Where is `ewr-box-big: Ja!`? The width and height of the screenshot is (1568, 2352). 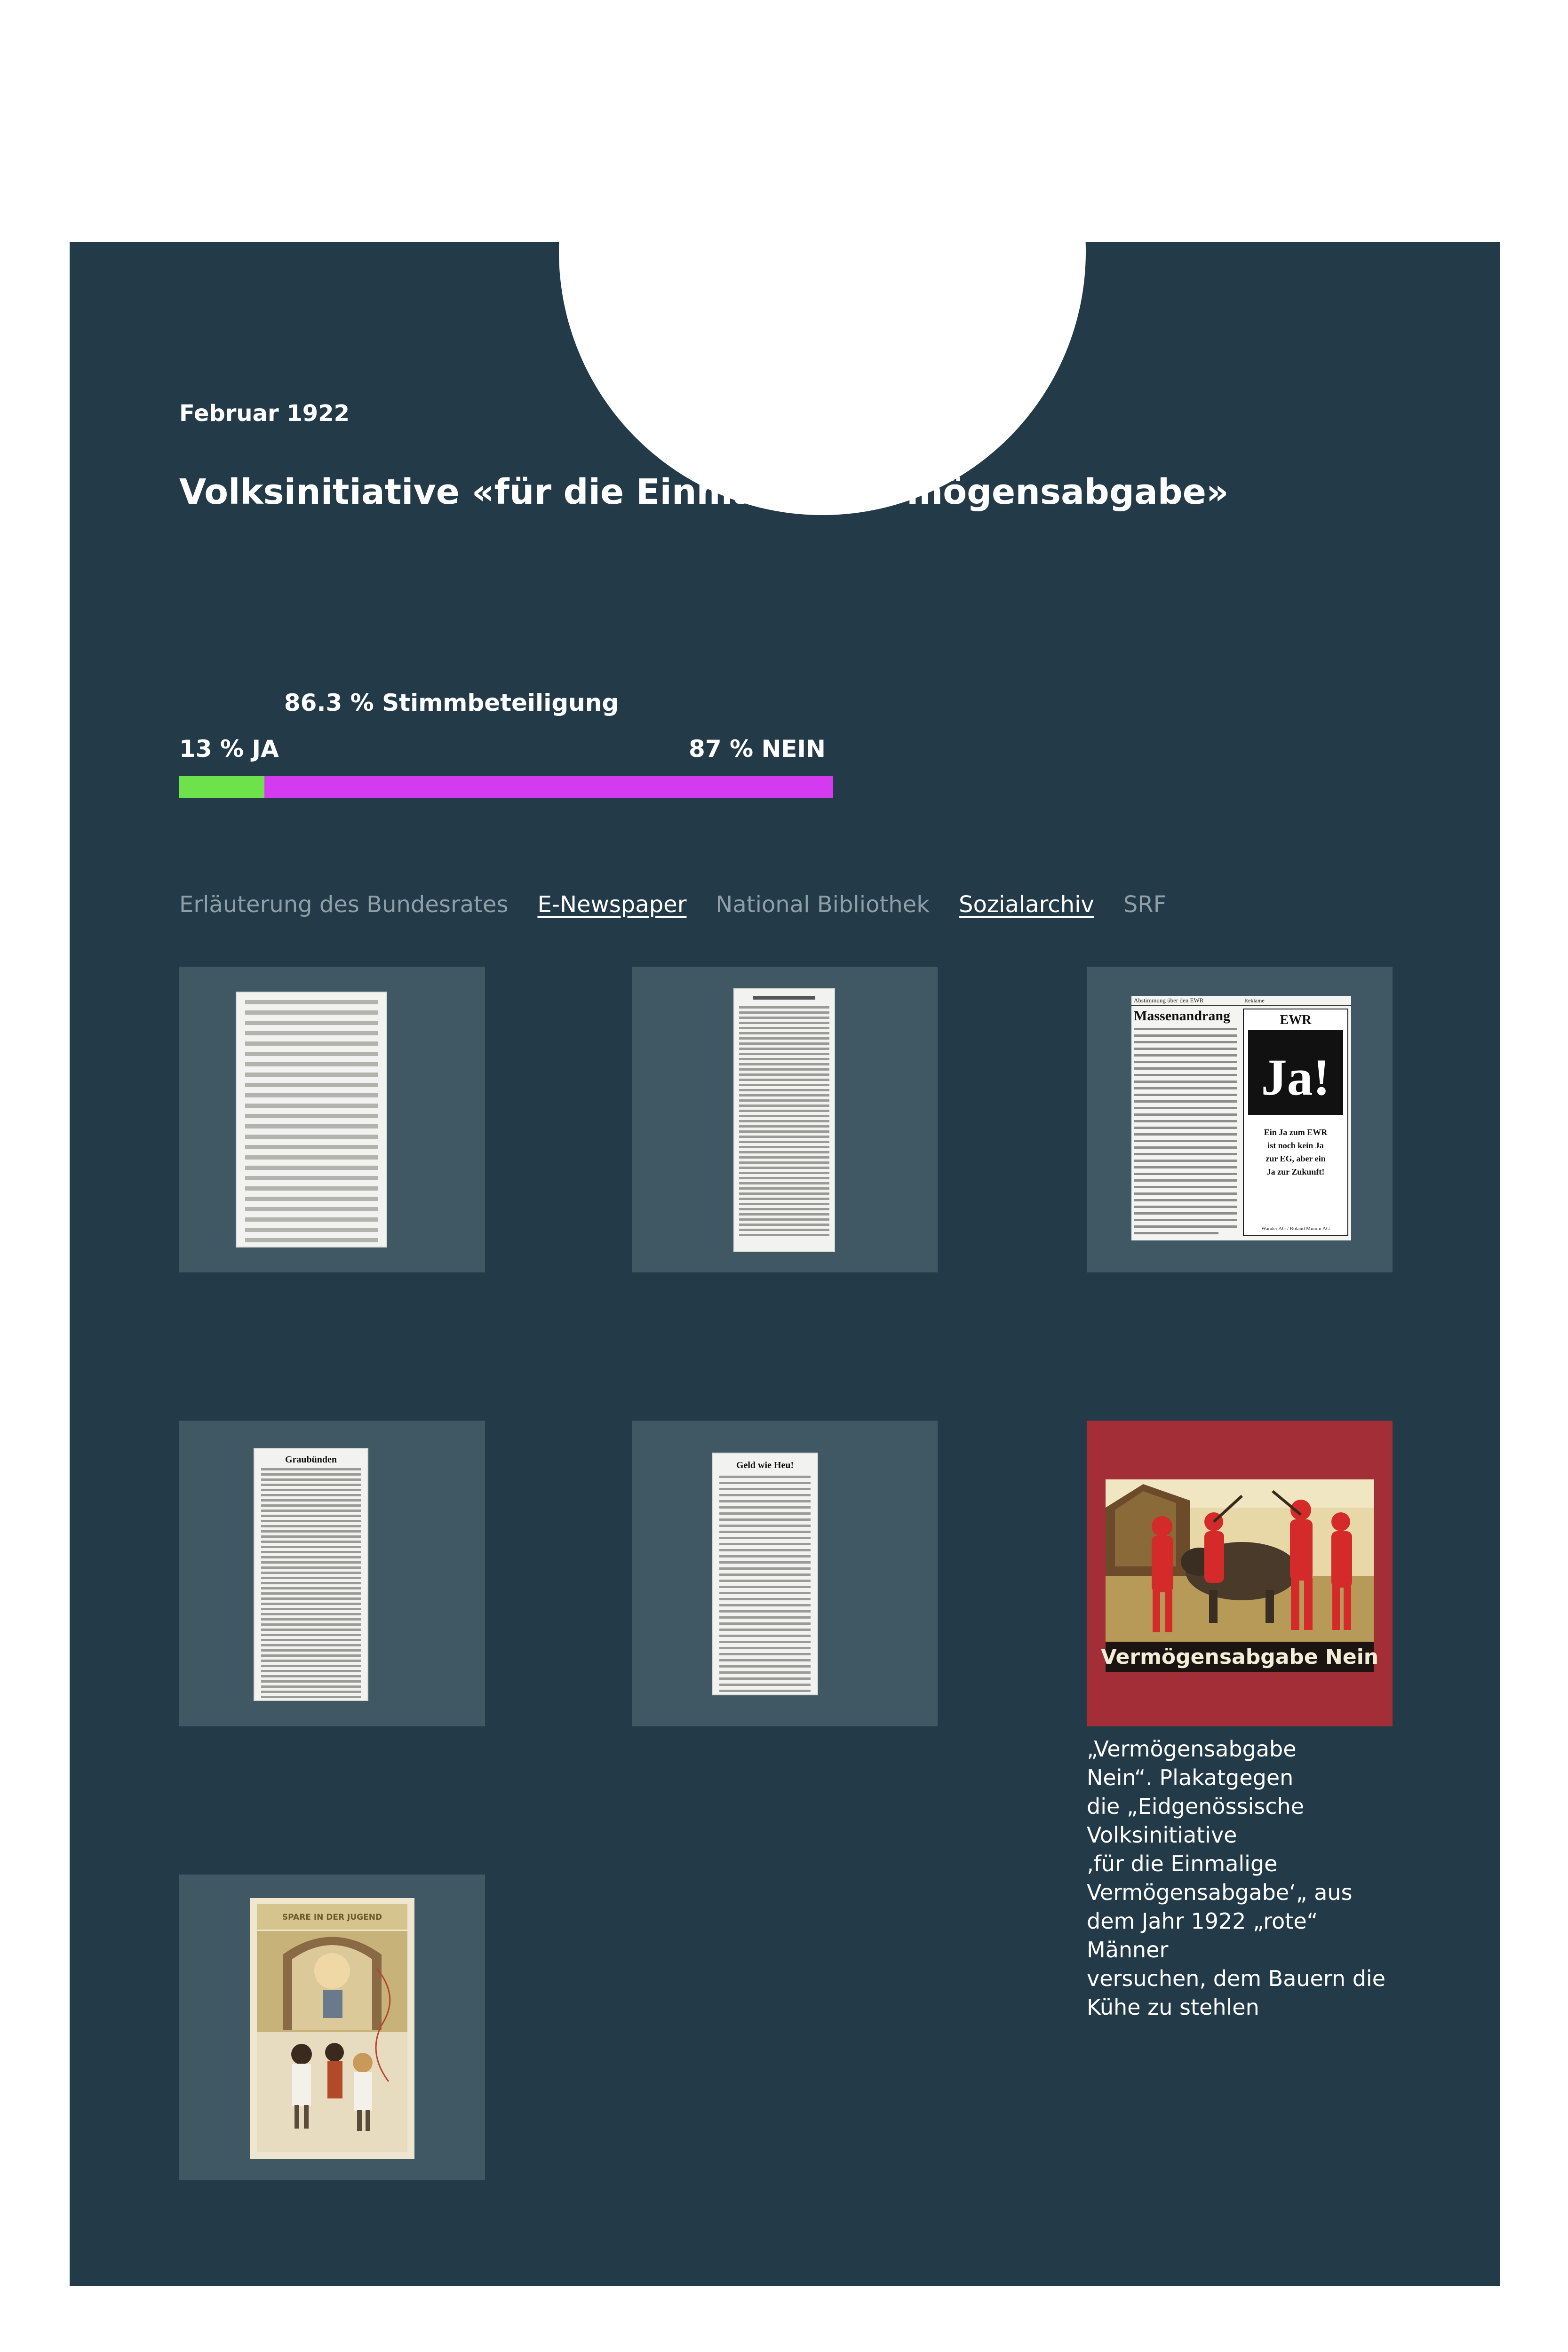
ewr-box-big: Ja! is located at coordinates (1295, 1077).